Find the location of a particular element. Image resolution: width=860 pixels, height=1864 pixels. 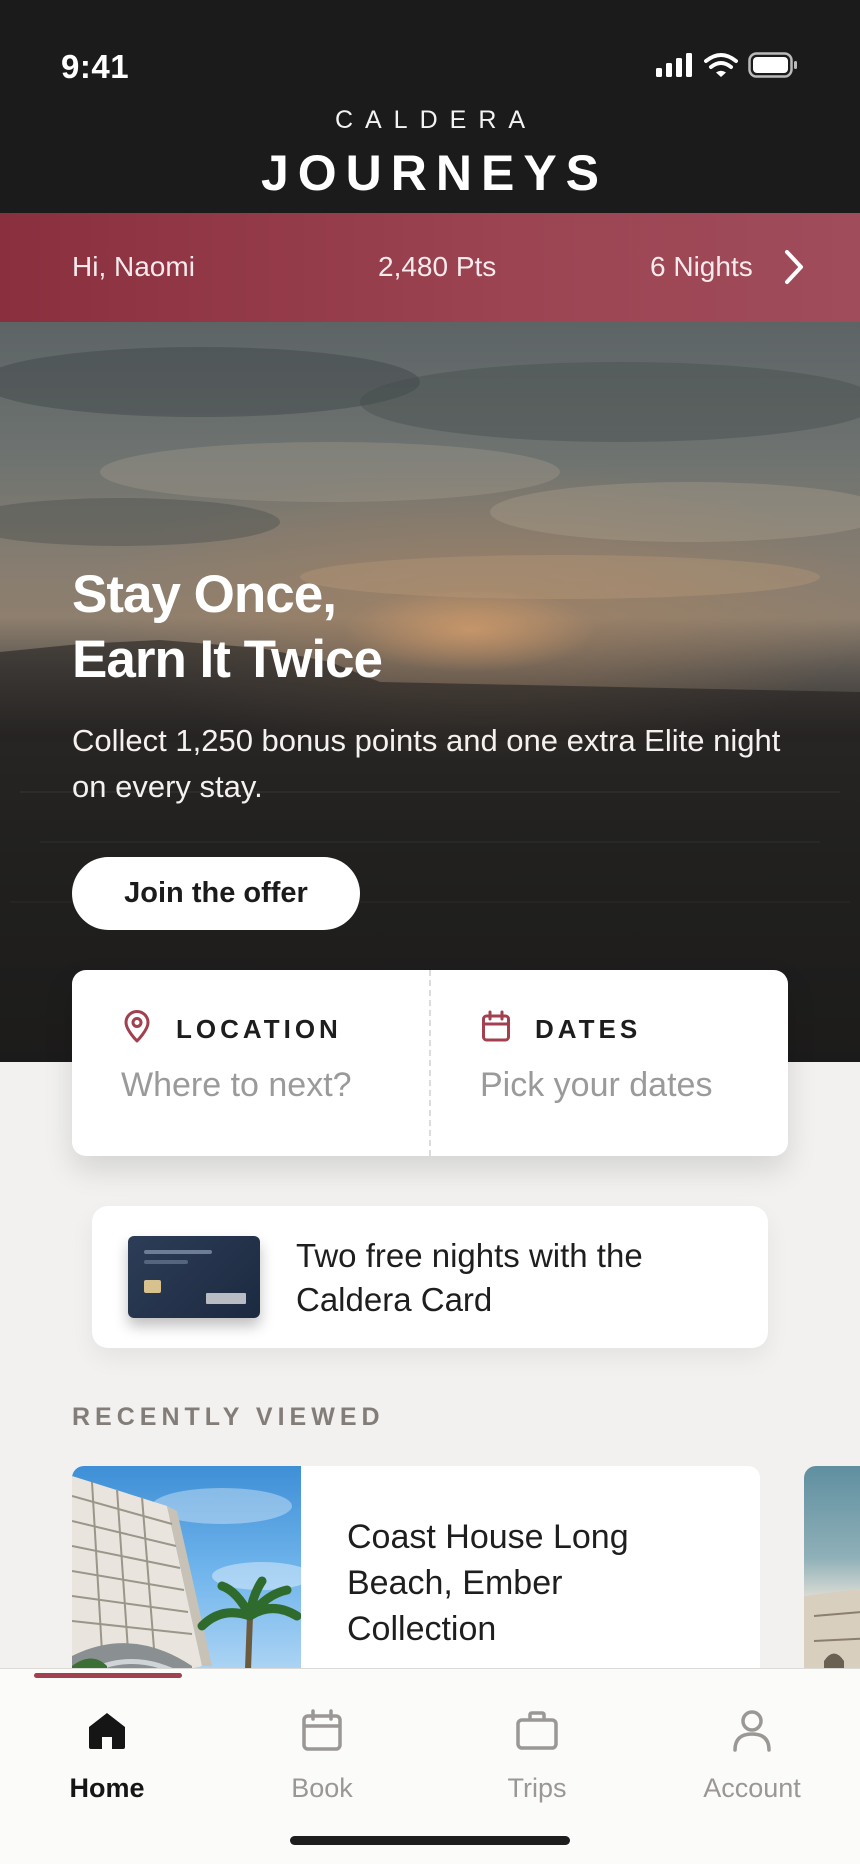

home-icon is located at coordinates (107, 1731).